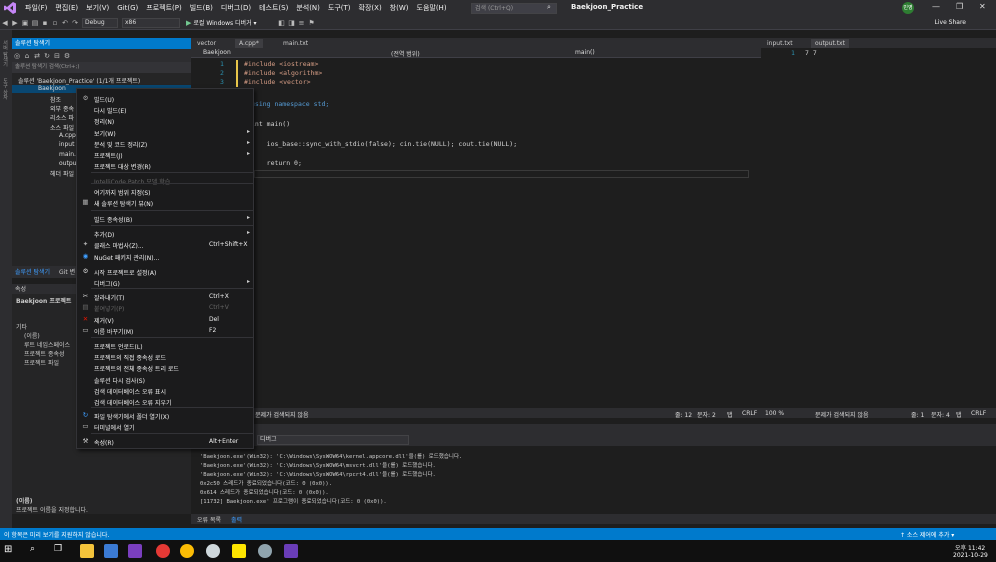 This screenshot has height=562, width=996. What do you see at coordinates (842, 414) in the screenshot?
I see `right-issues: 문제가 검색되지 않음` at bounding box center [842, 414].